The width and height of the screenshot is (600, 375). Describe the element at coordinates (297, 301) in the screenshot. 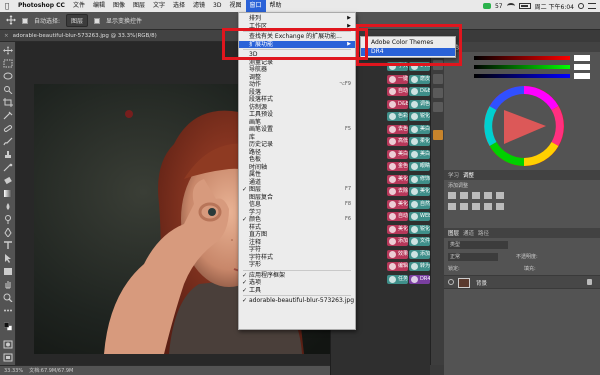

I see `window-menu-item: ✓ adorable-beautiful-blur-573263.jpg` at that location.